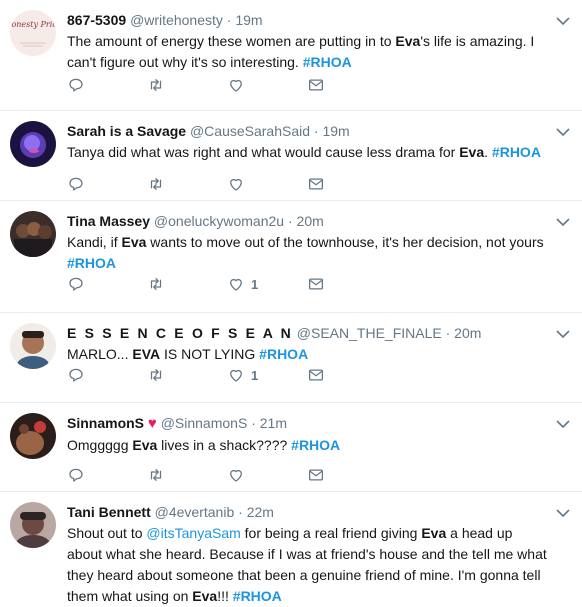 This screenshot has width=582, height=607. Describe the element at coordinates (260, 512) in the screenshot. I see `timestamp: 22m` at that location.